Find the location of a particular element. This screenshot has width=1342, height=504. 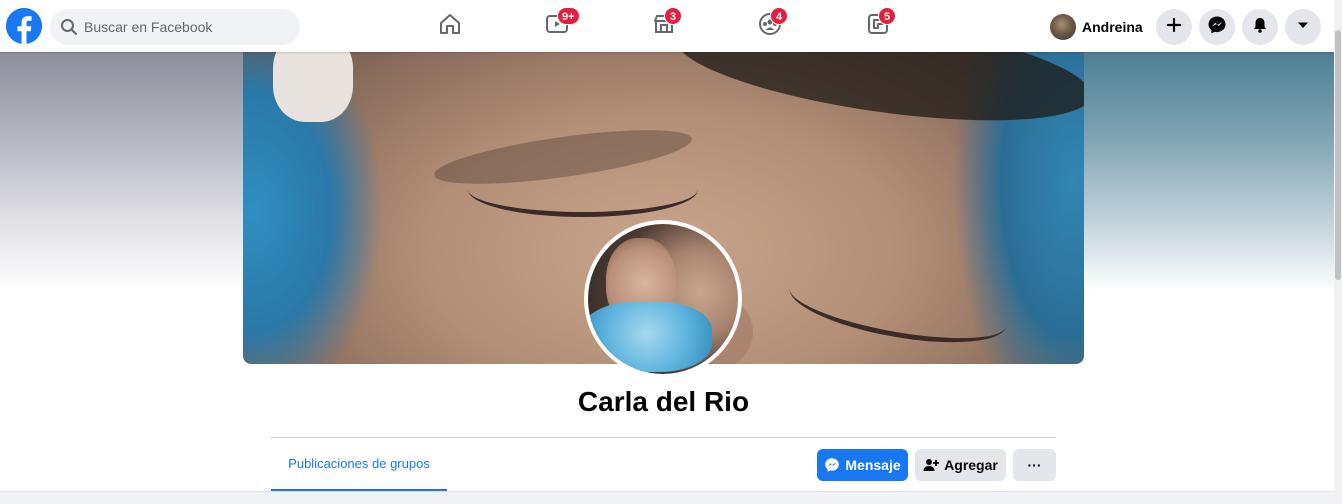

nav-watch-button: 9+ is located at coordinates (560, 24).